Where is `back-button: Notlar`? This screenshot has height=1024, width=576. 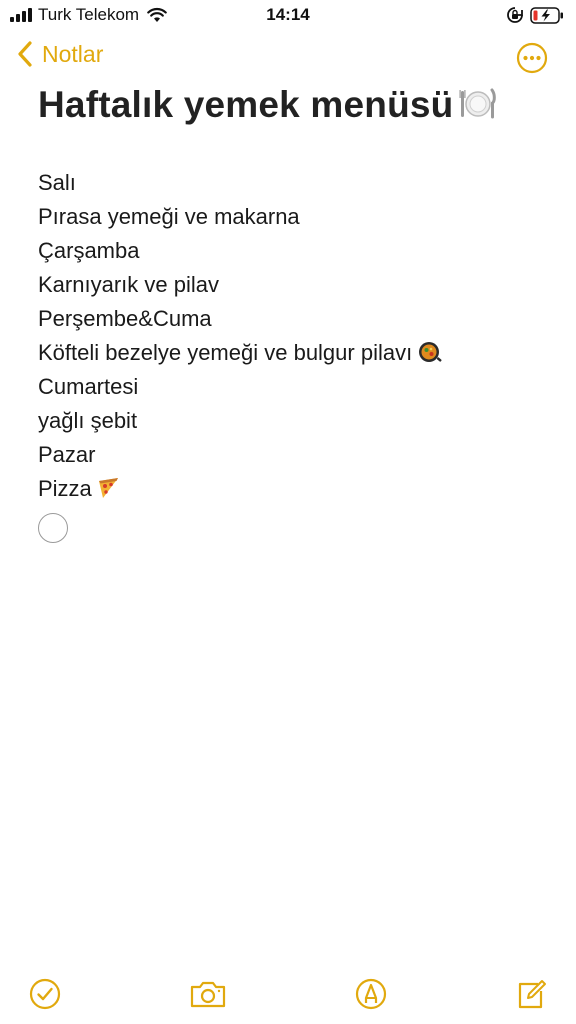 back-button: Notlar is located at coordinates (59, 54).